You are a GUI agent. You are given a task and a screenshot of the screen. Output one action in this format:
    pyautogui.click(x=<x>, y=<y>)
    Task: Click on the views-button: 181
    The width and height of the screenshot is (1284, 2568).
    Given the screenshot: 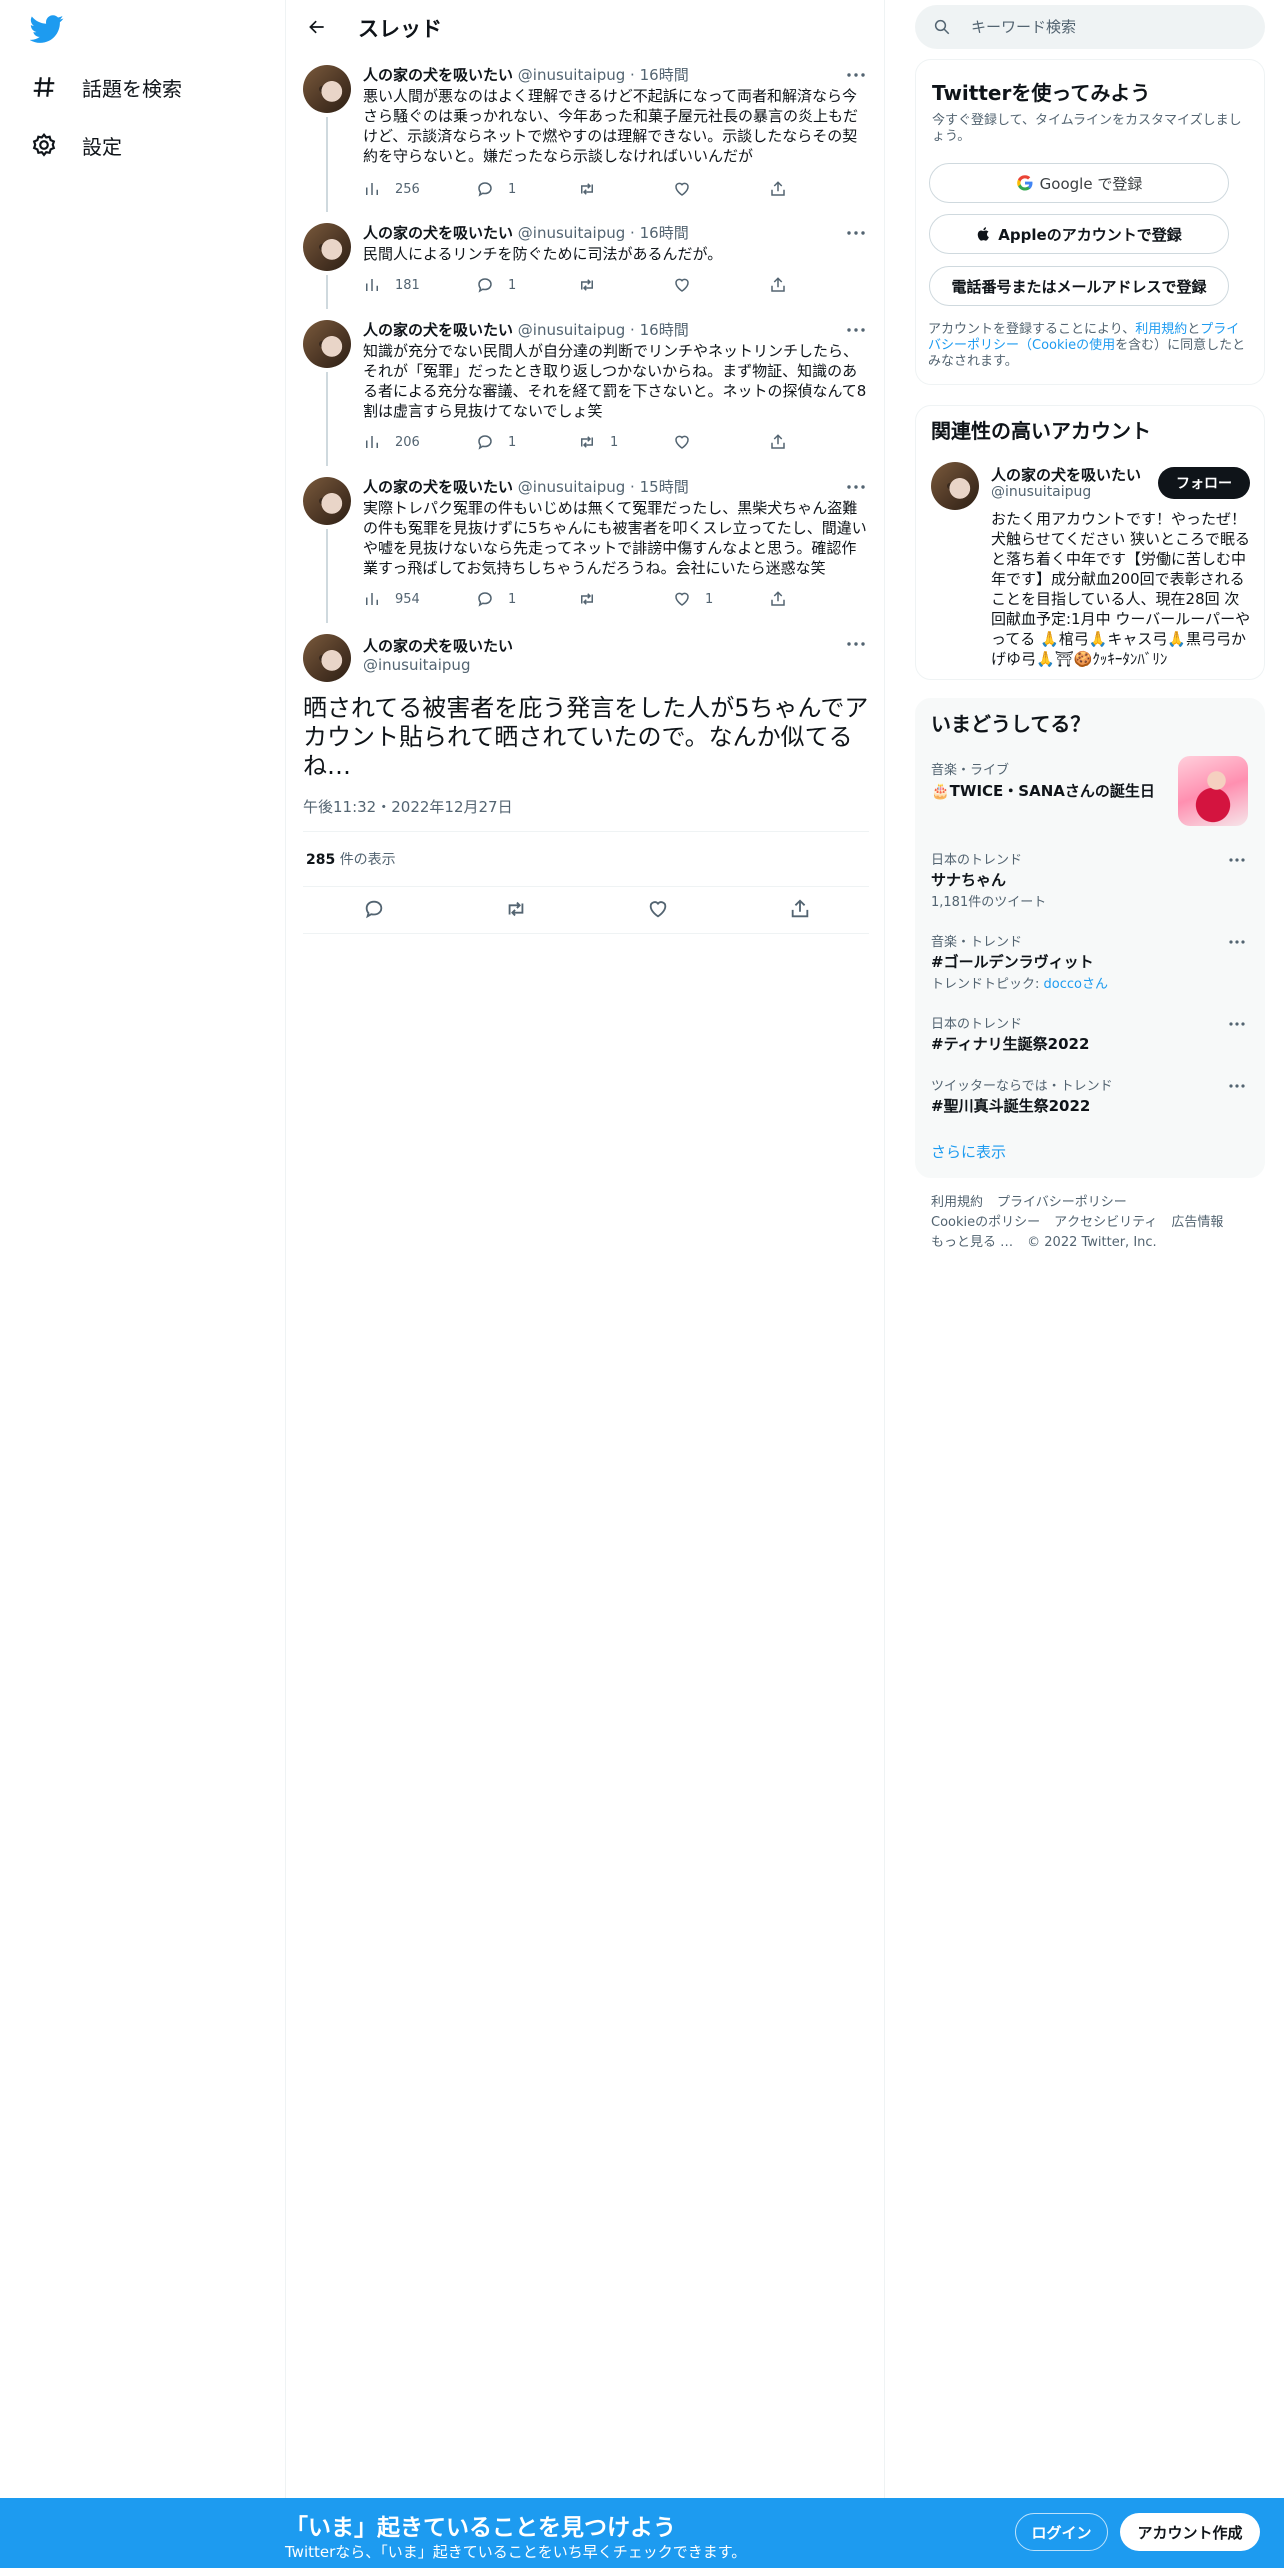 What is the action you would take?
    pyautogui.click(x=391, y=285)
    